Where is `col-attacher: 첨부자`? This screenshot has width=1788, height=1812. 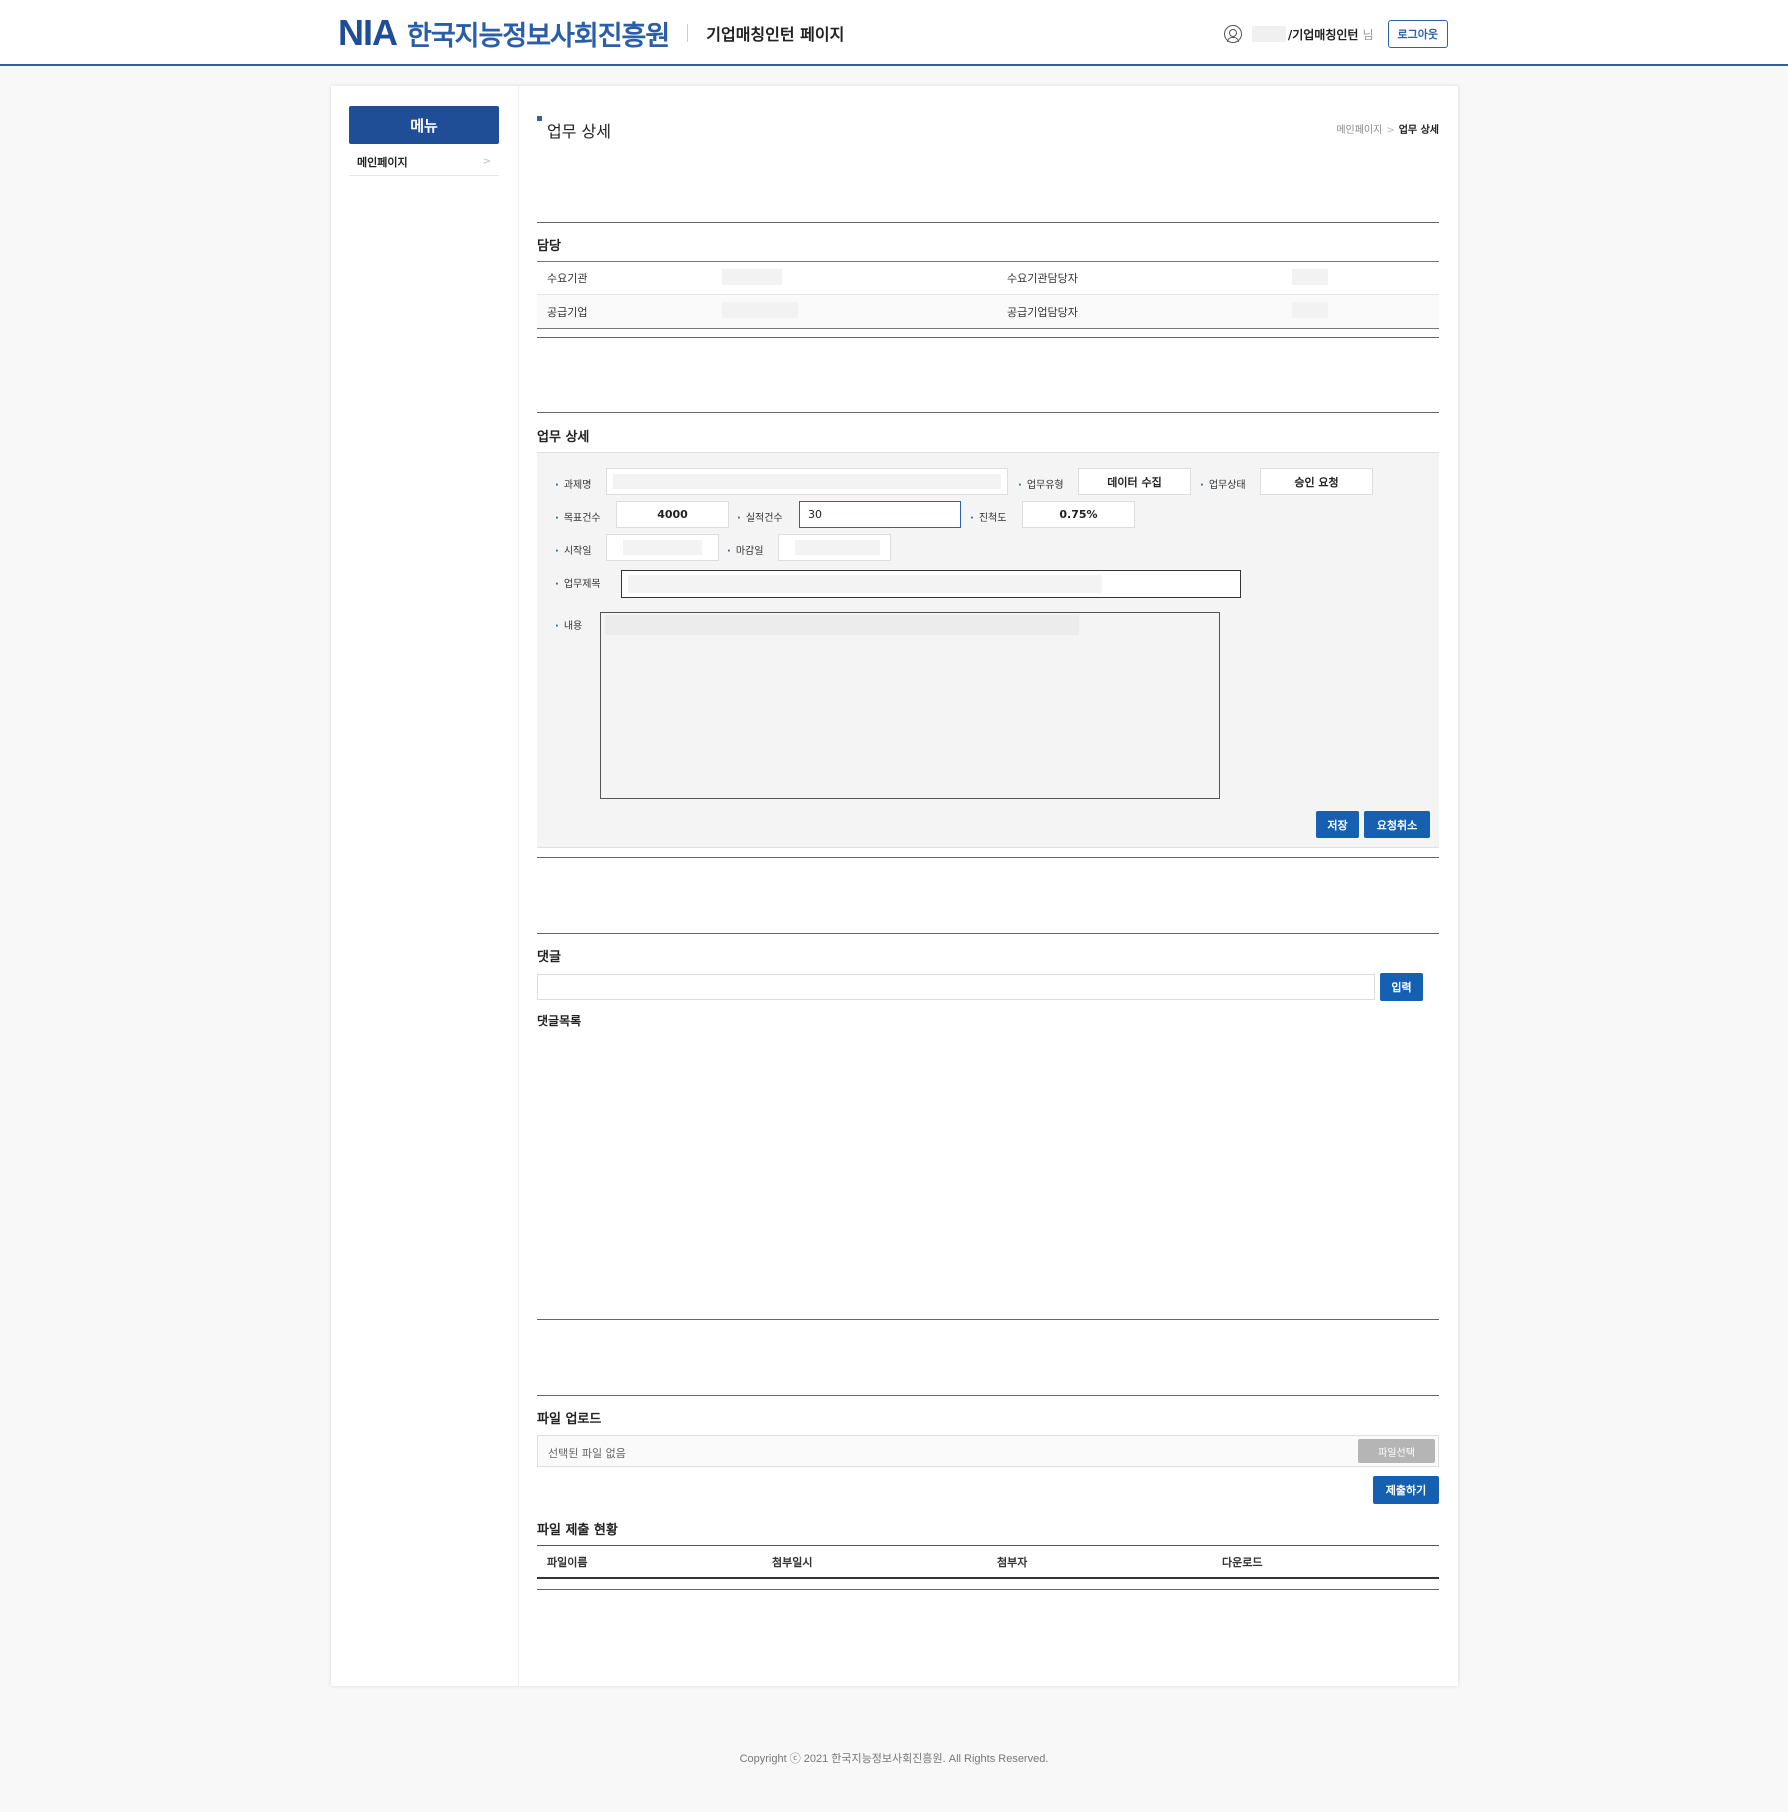
col-attacher: 첨부자 is located at coordinates (1012, 1562).